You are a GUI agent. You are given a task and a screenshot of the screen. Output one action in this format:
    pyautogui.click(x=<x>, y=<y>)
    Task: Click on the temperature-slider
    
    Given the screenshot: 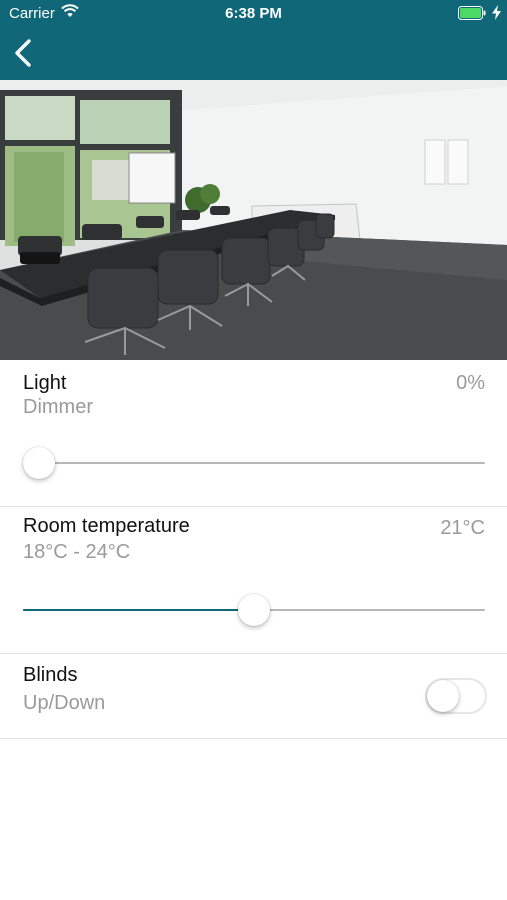 What is the action you would take?
    pyautogui.click(x=254, y=610)
    